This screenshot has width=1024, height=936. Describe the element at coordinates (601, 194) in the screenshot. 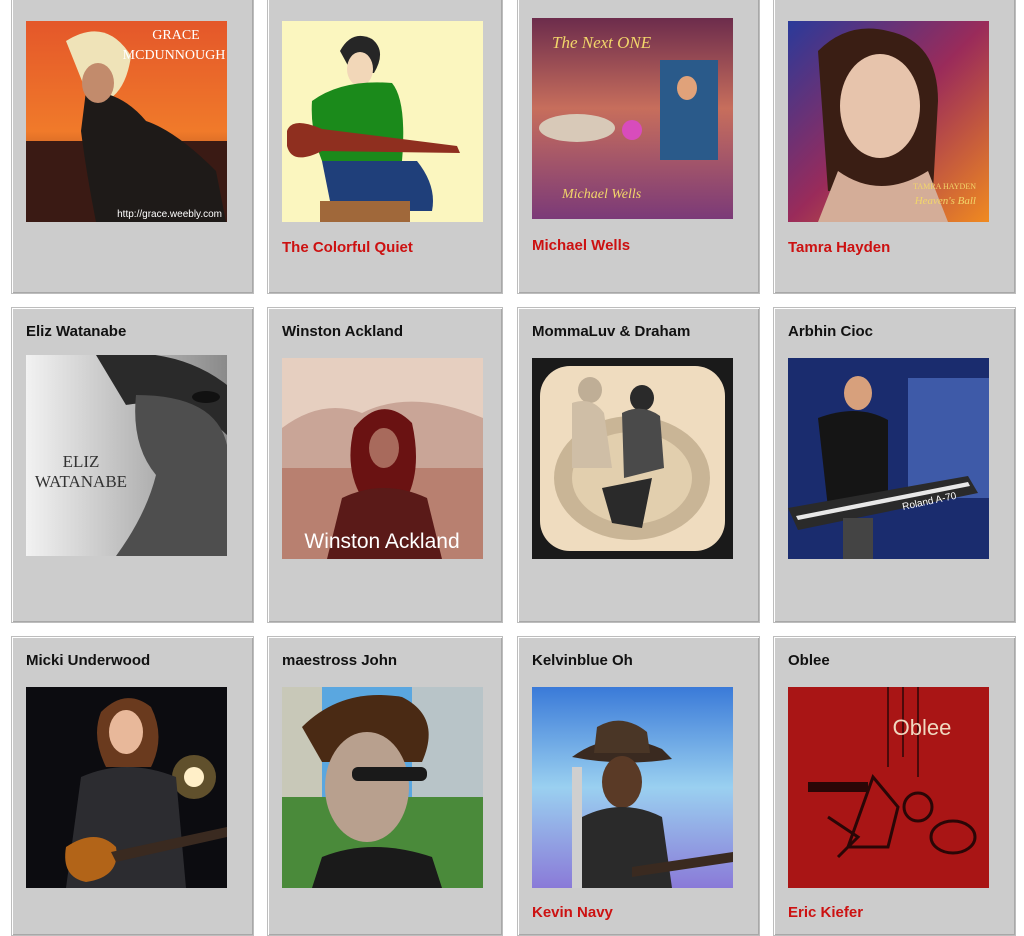

I see `cover-signature: Michael Wells` at that location.